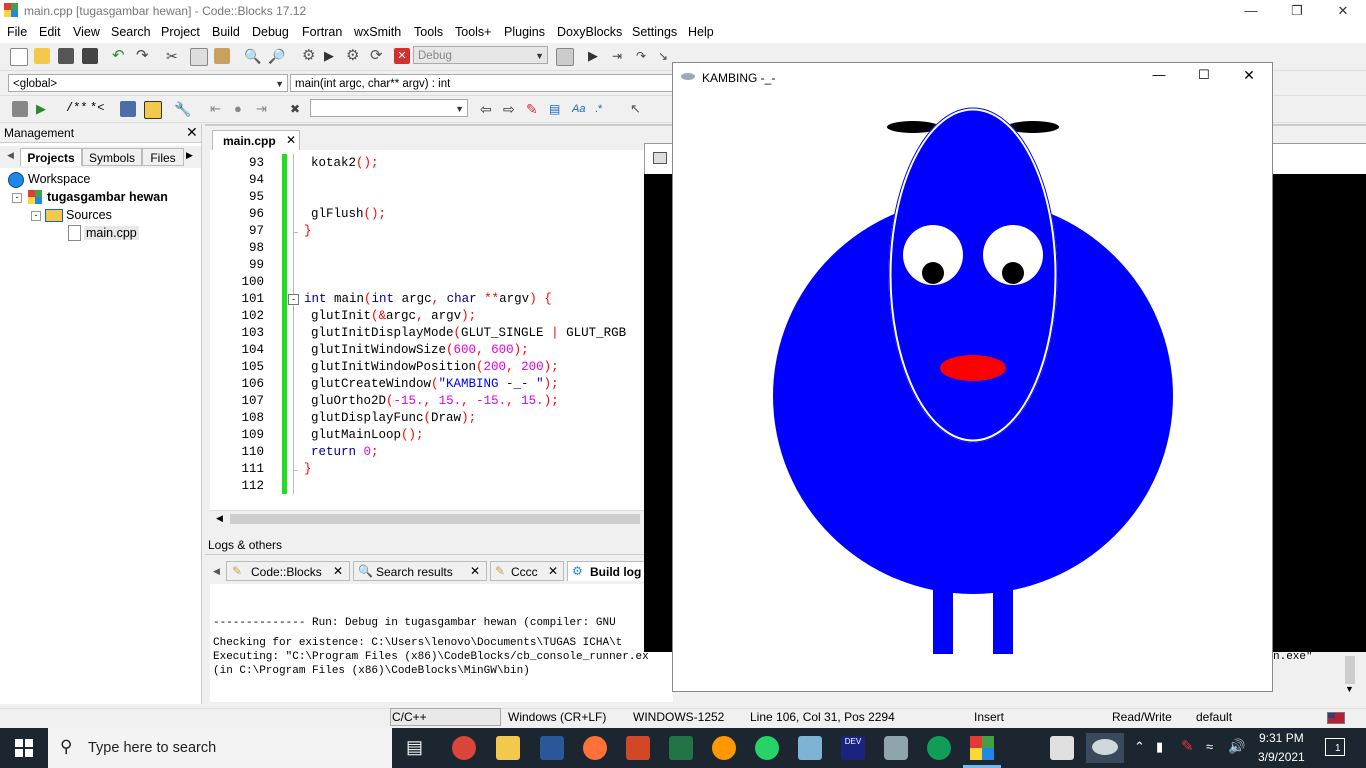 This screenshot has width=1366, height=768. Describe the element at coordinates (264, 109) in the screenshot. I see `jump-forward-icon: ⇥` at that location.